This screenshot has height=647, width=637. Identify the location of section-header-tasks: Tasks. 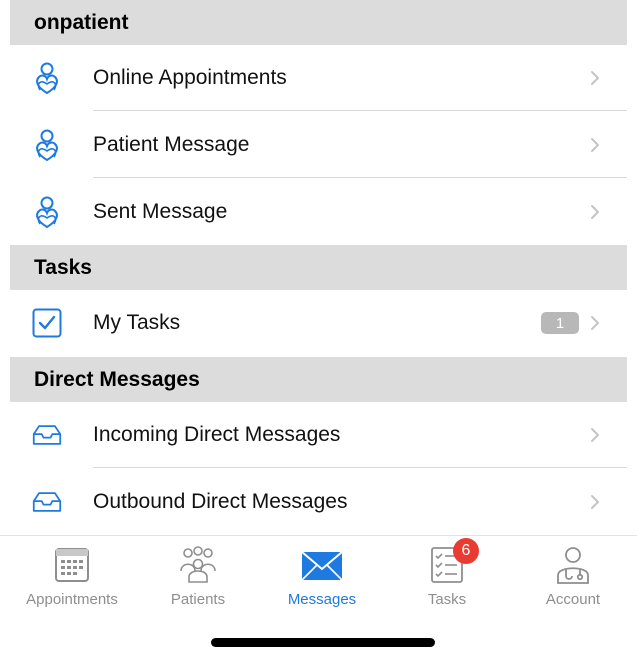
(318, 267).